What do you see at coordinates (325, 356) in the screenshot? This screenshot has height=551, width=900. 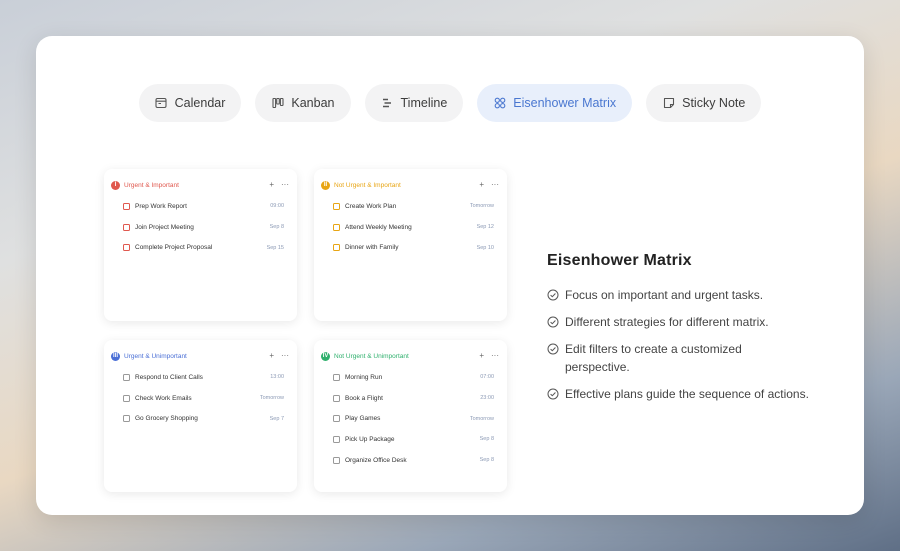 I see `quadrant-badge: IV` at bounding box center [325, 356].